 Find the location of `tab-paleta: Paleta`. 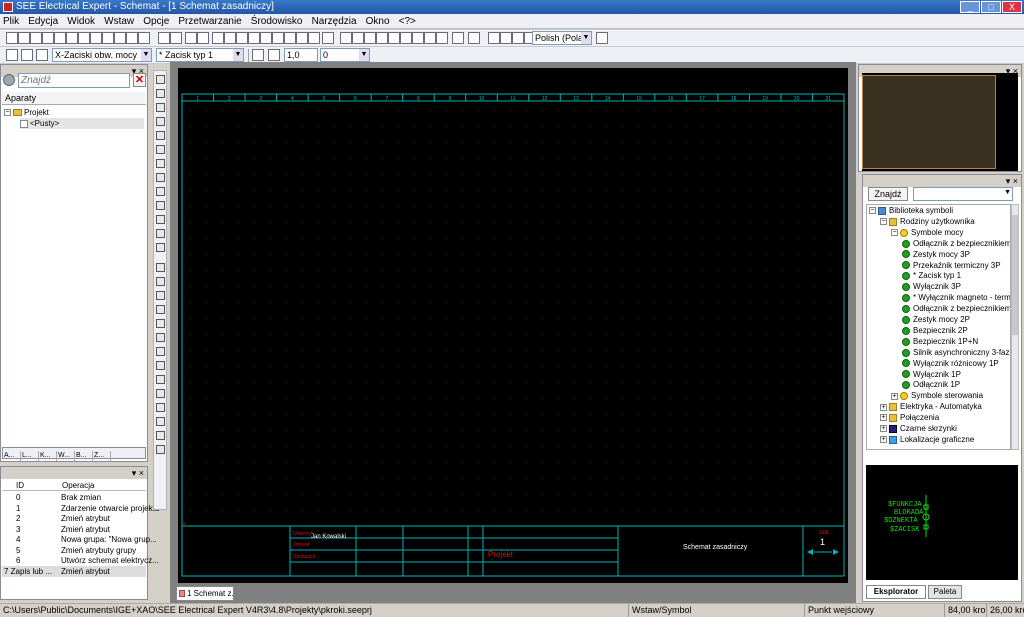

tab-paleta: Paleta is located at coordinates (945, 592).